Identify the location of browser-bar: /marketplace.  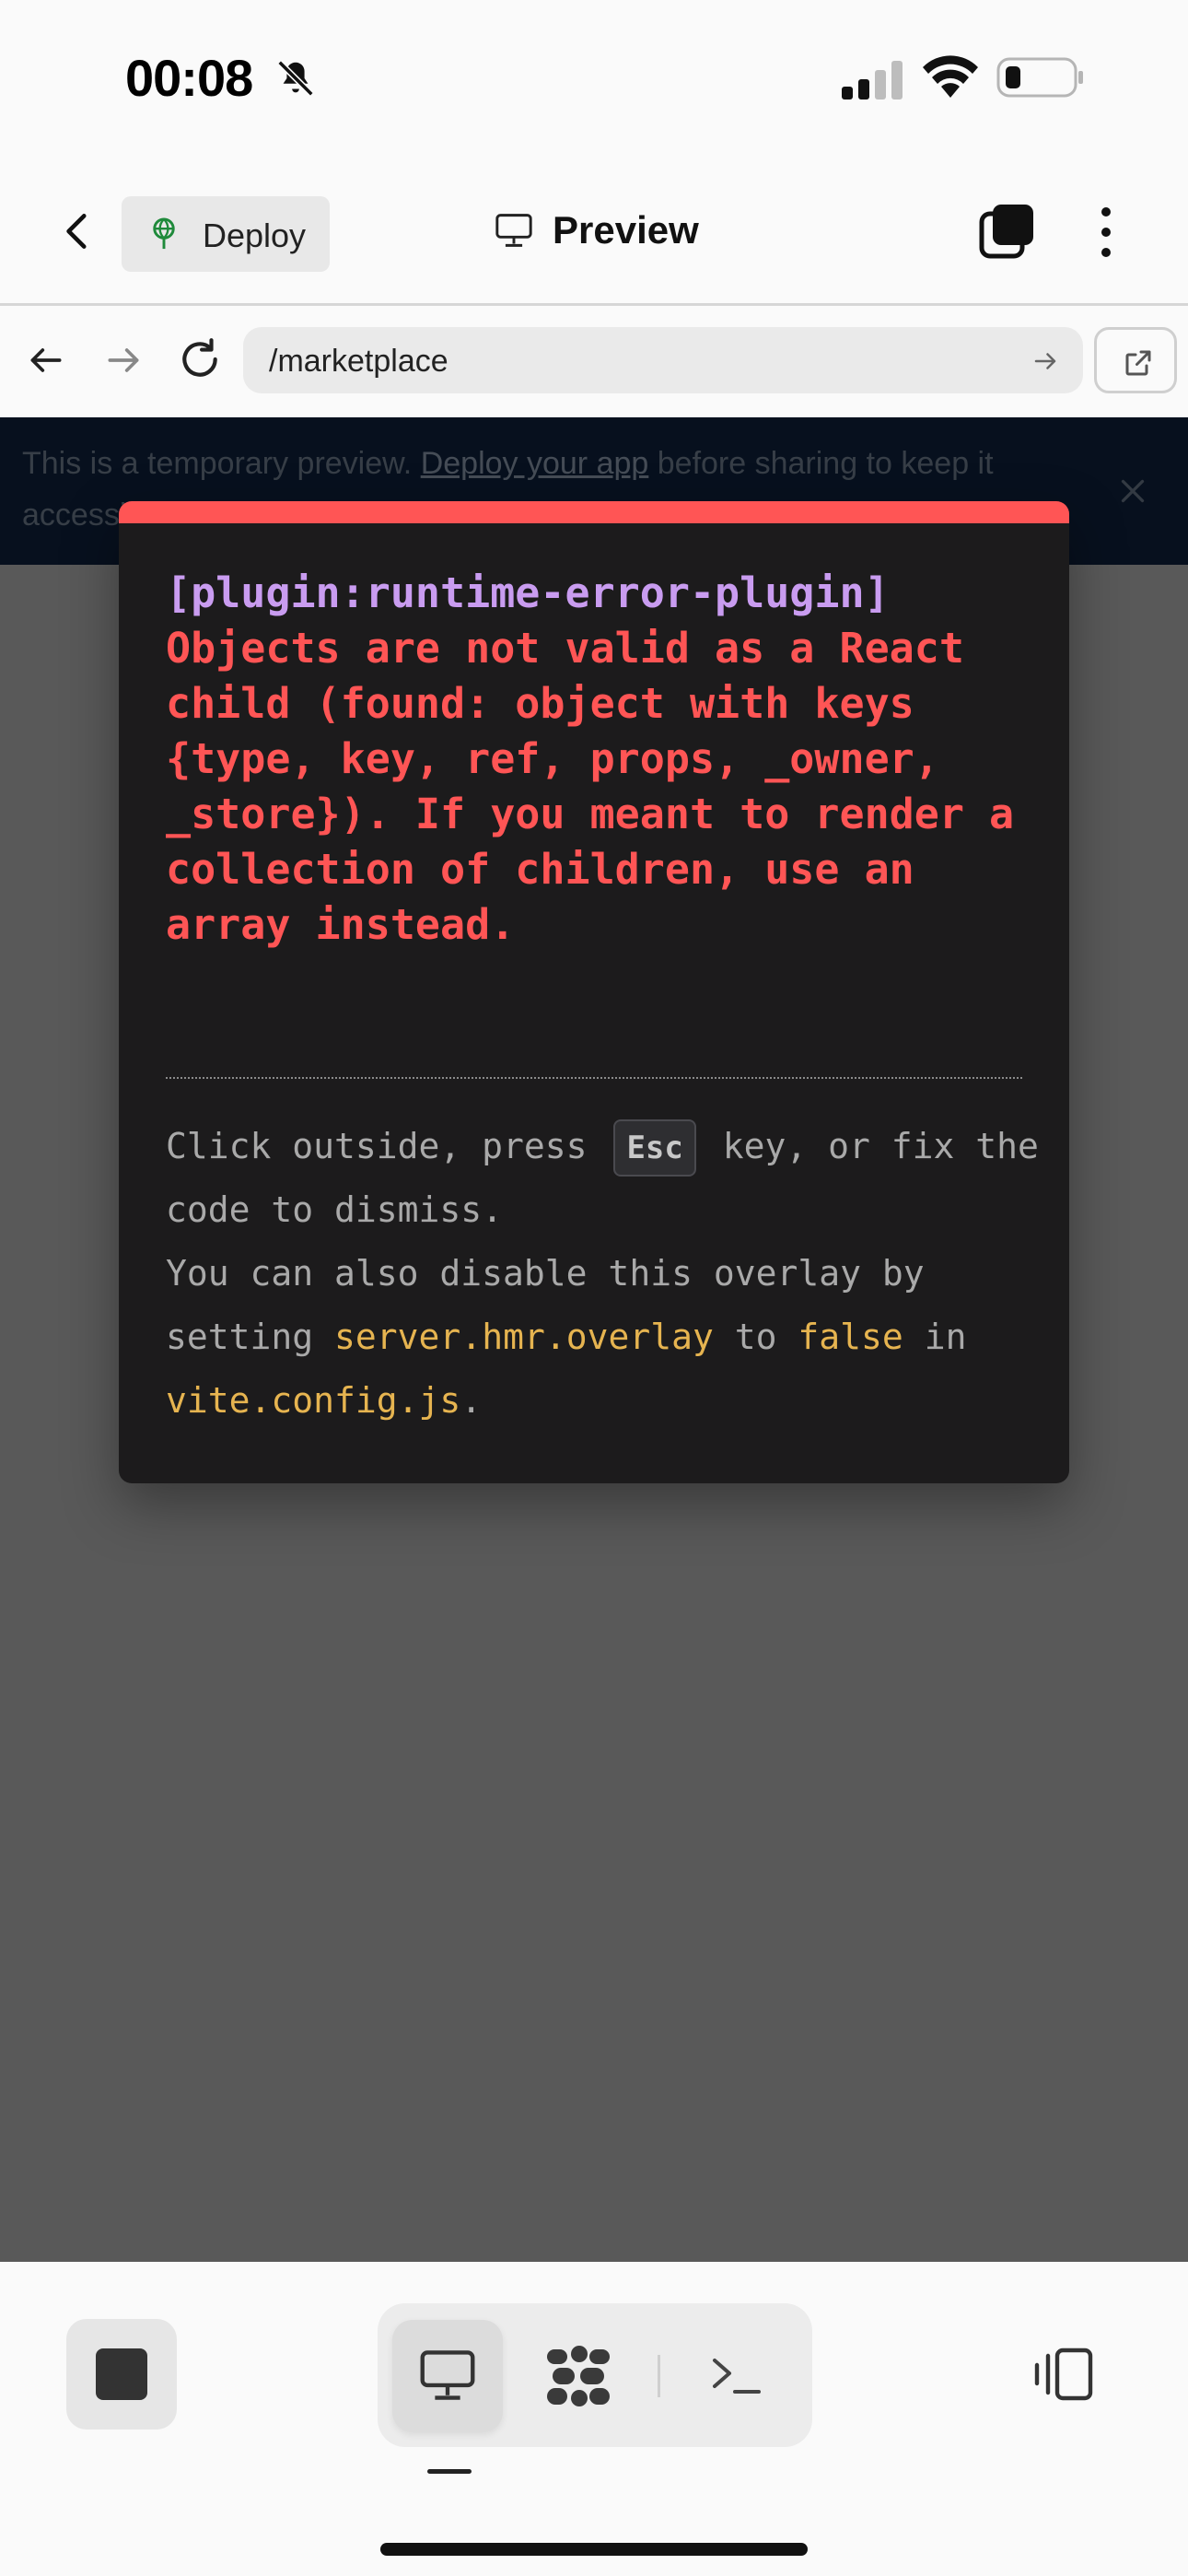
(594, 363).